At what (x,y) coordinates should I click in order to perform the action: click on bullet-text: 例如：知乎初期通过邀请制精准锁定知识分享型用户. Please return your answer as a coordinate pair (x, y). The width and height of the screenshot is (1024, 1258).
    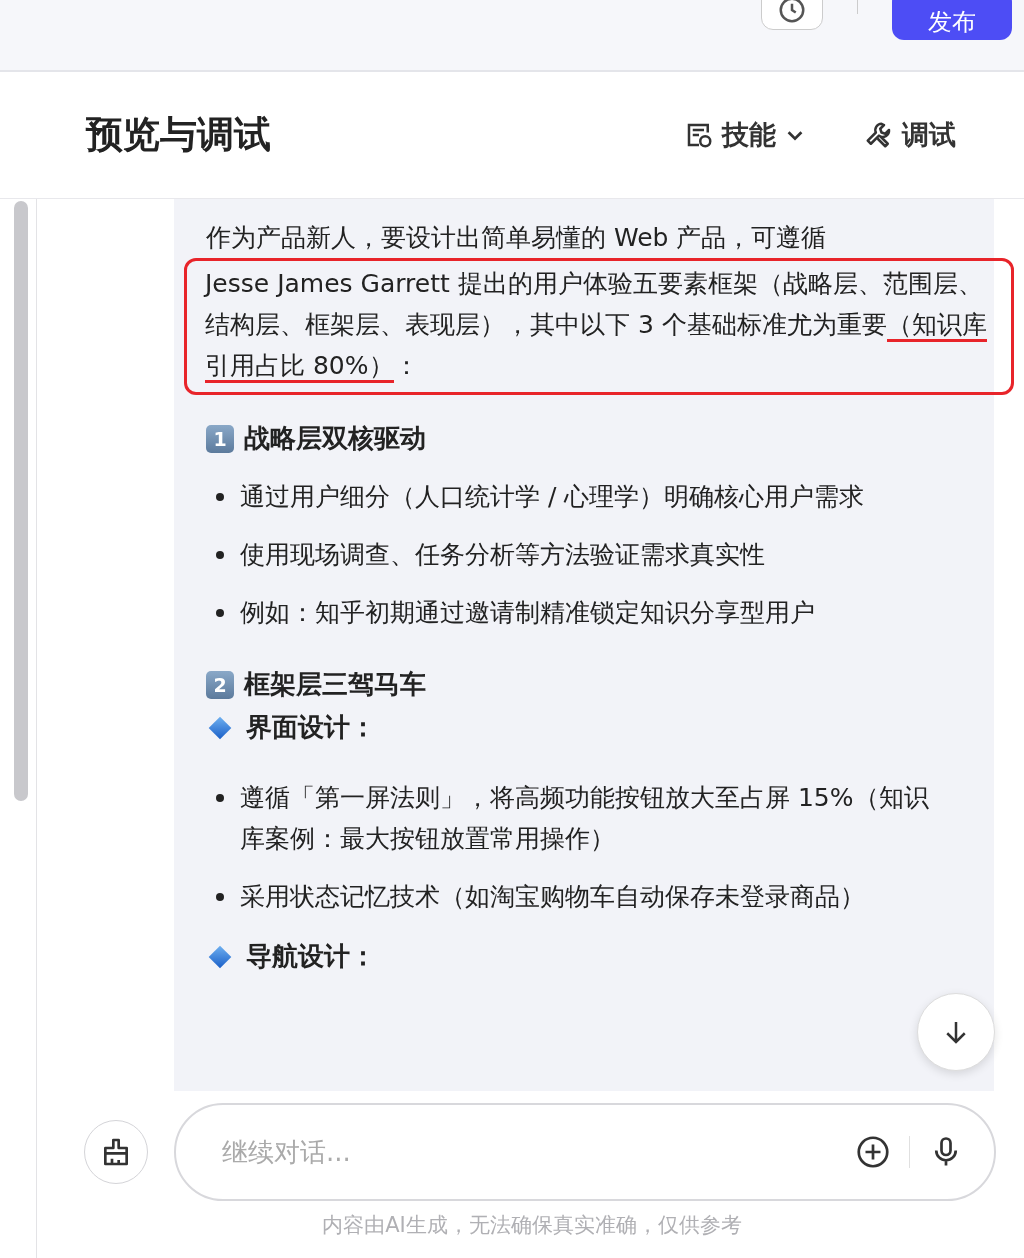
    Looking at the image, I should click on (527, 613).